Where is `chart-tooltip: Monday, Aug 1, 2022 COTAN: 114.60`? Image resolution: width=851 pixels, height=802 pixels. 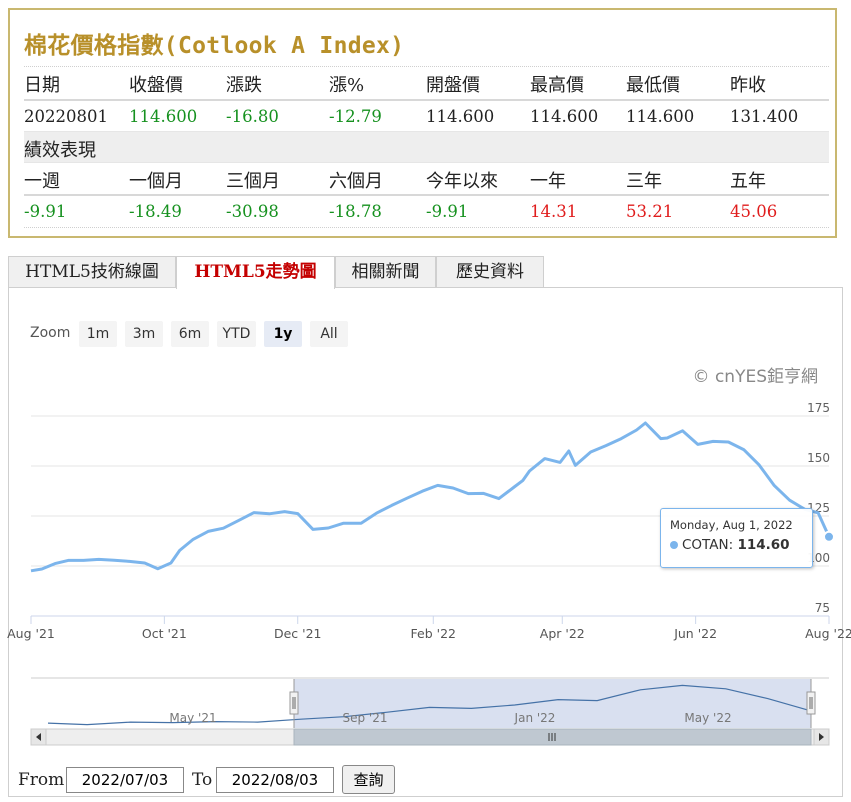
chart-tooltip: Monday, Aug 1, 2022 COTAN: 114.60 is located at coordinates (736, 538).